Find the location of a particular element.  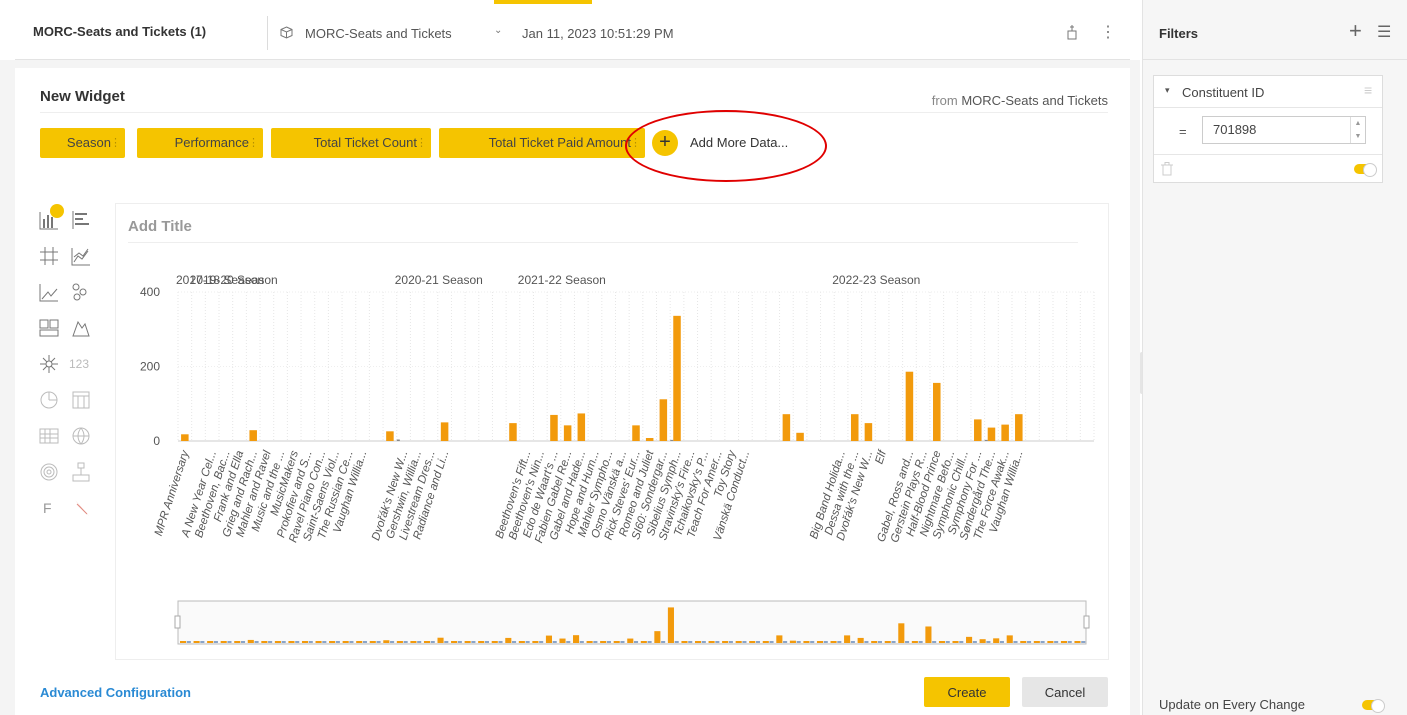

more-options-icon: ⋮ is located at coordinates (1108, 32).